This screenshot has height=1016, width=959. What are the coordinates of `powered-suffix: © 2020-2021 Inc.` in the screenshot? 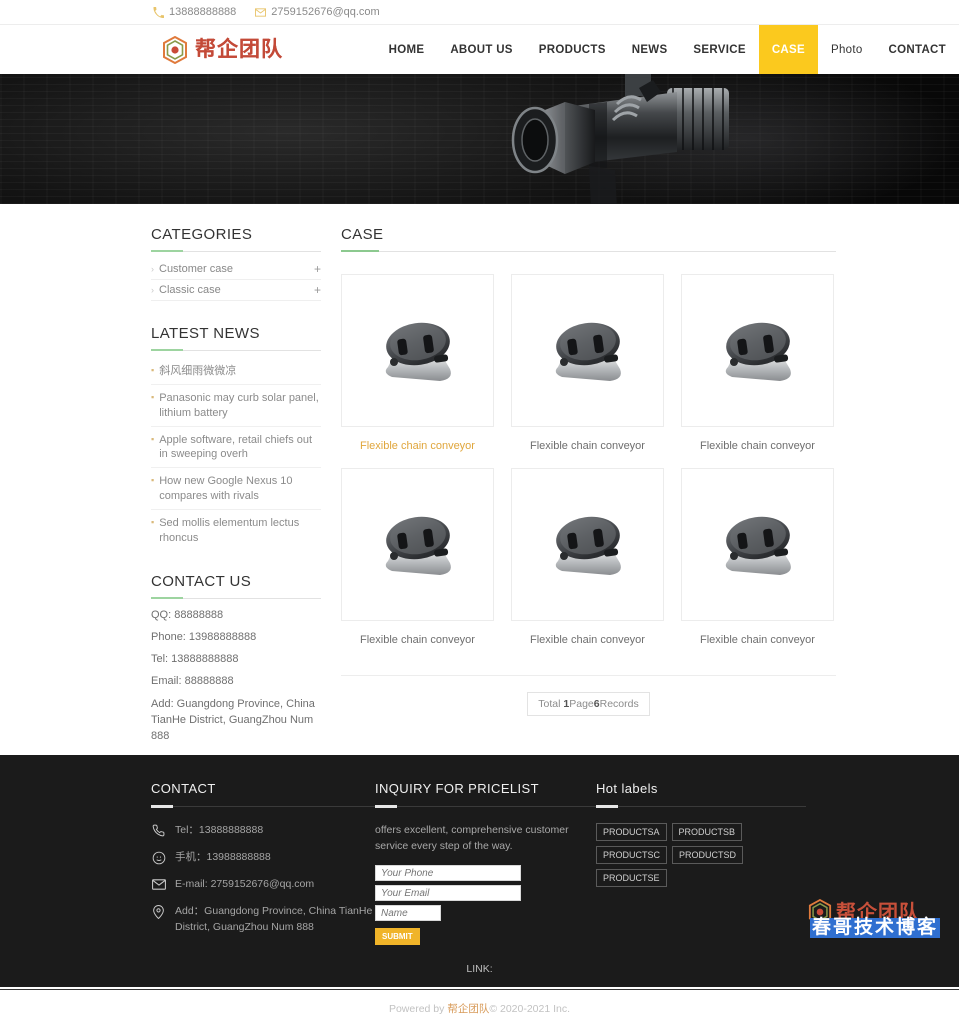 It's located at (530, 1008).